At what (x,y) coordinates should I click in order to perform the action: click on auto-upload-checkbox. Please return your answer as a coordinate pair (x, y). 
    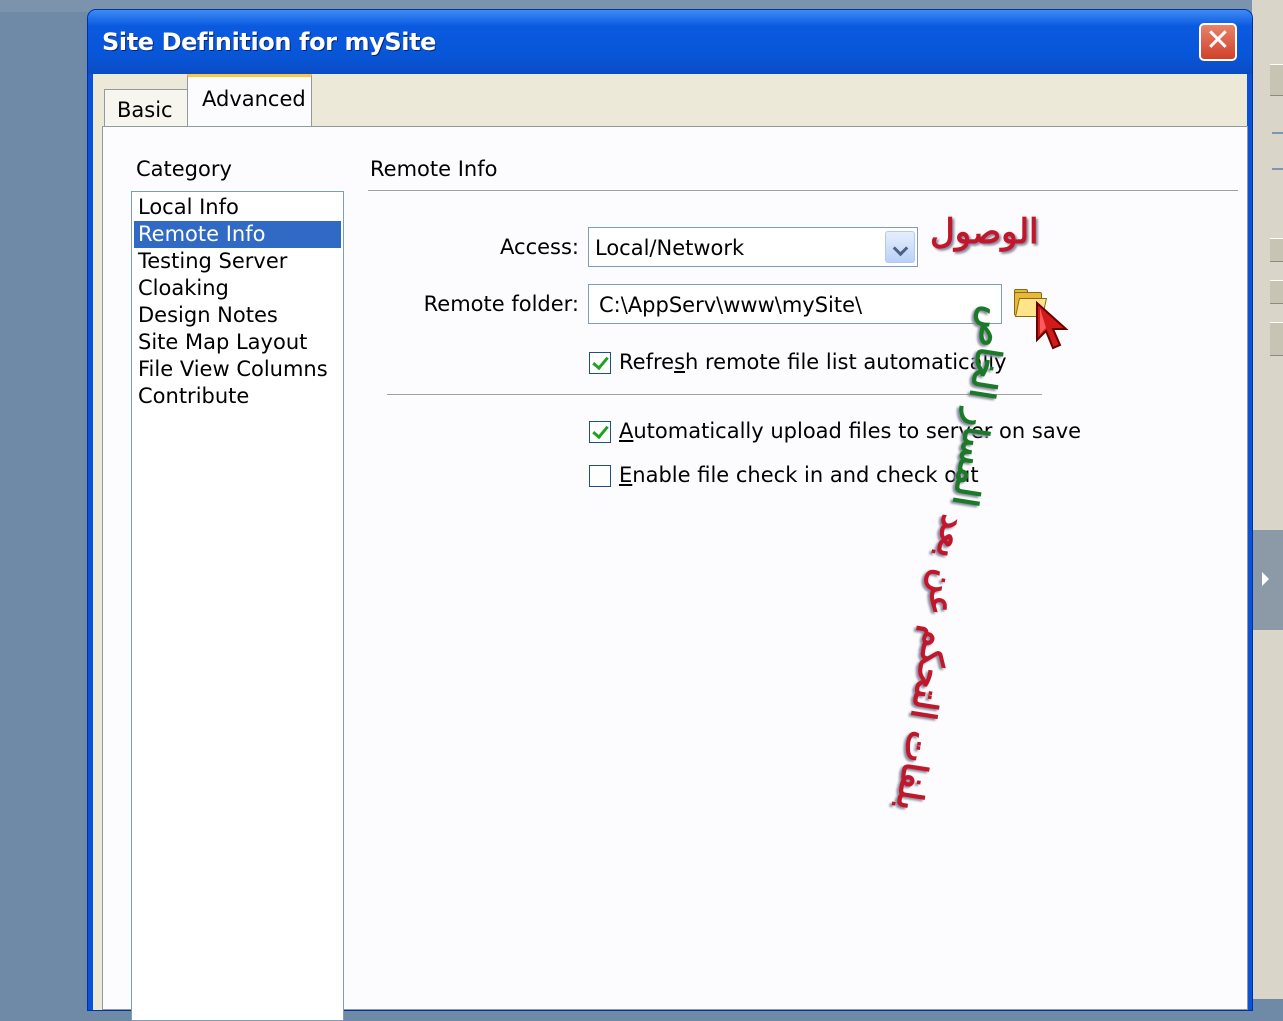
    Looking at the image, I should click on (600, 432).